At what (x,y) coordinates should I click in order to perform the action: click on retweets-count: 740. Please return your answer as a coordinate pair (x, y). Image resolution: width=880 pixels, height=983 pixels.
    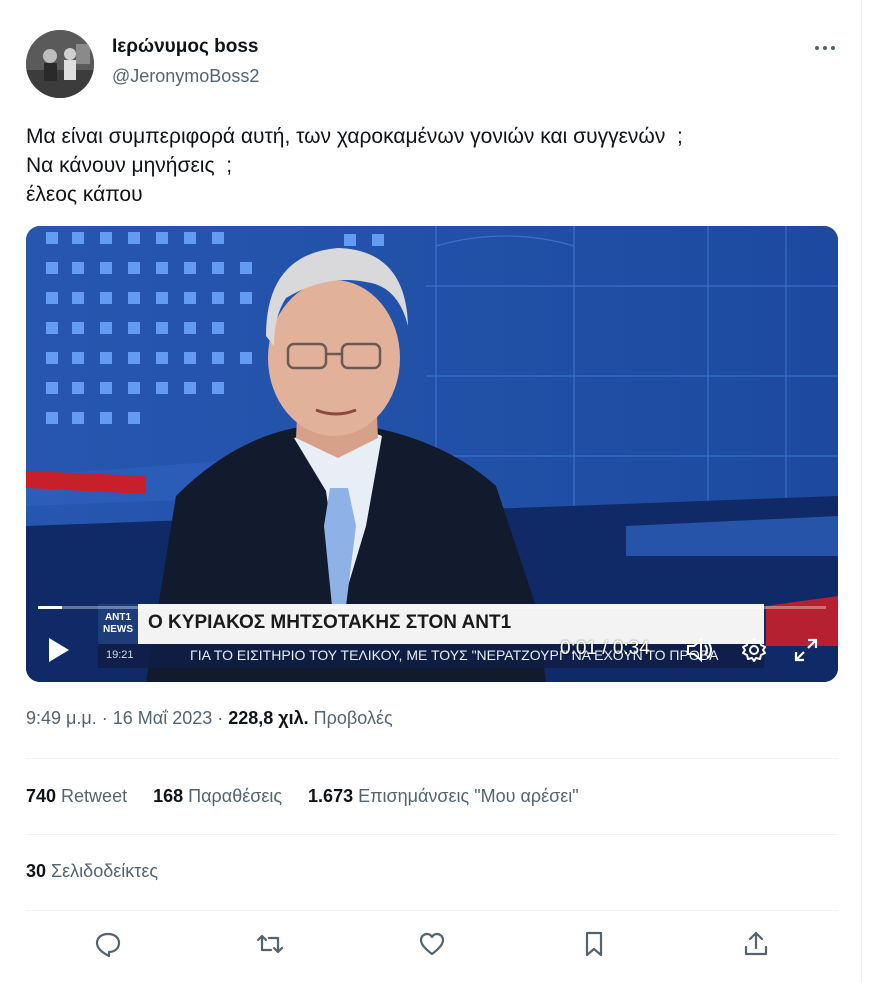
    Looking at the image, I should click on (41, 796).